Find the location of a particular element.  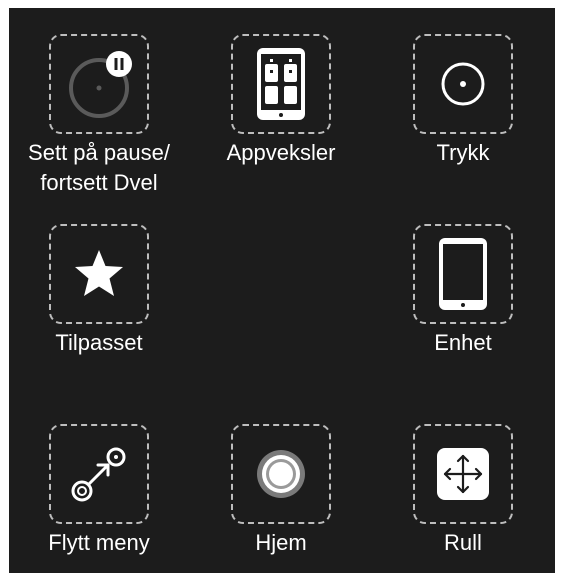

move-menu-icon is located at coordinates (99, 474).